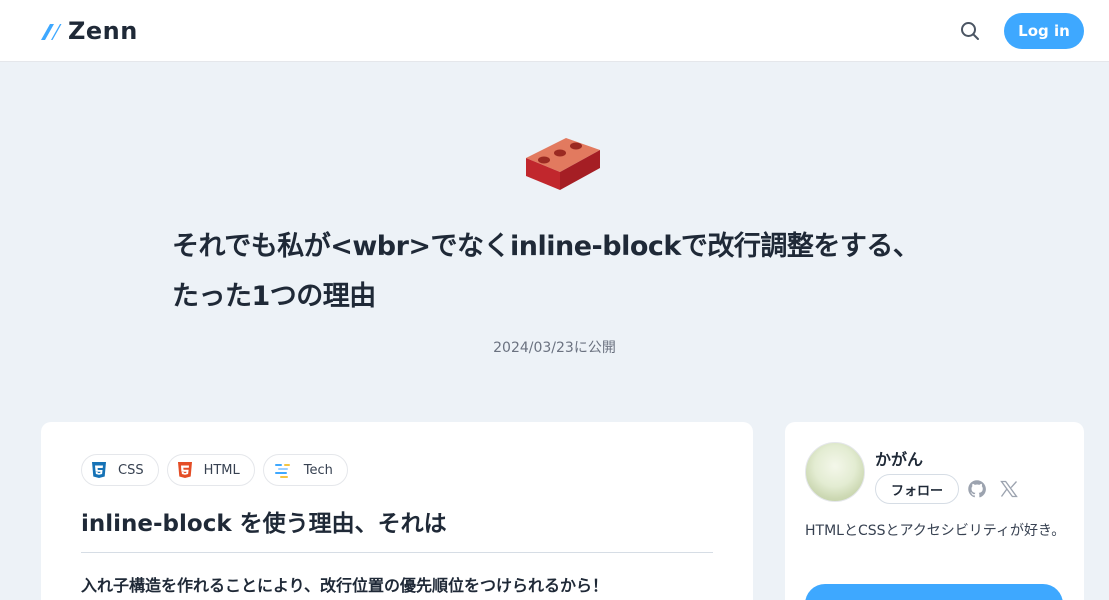  What do you see at coordinates (563, 164) in the screenshot?
I see `brick-emoji-icon` at bounding box center [563, 164].